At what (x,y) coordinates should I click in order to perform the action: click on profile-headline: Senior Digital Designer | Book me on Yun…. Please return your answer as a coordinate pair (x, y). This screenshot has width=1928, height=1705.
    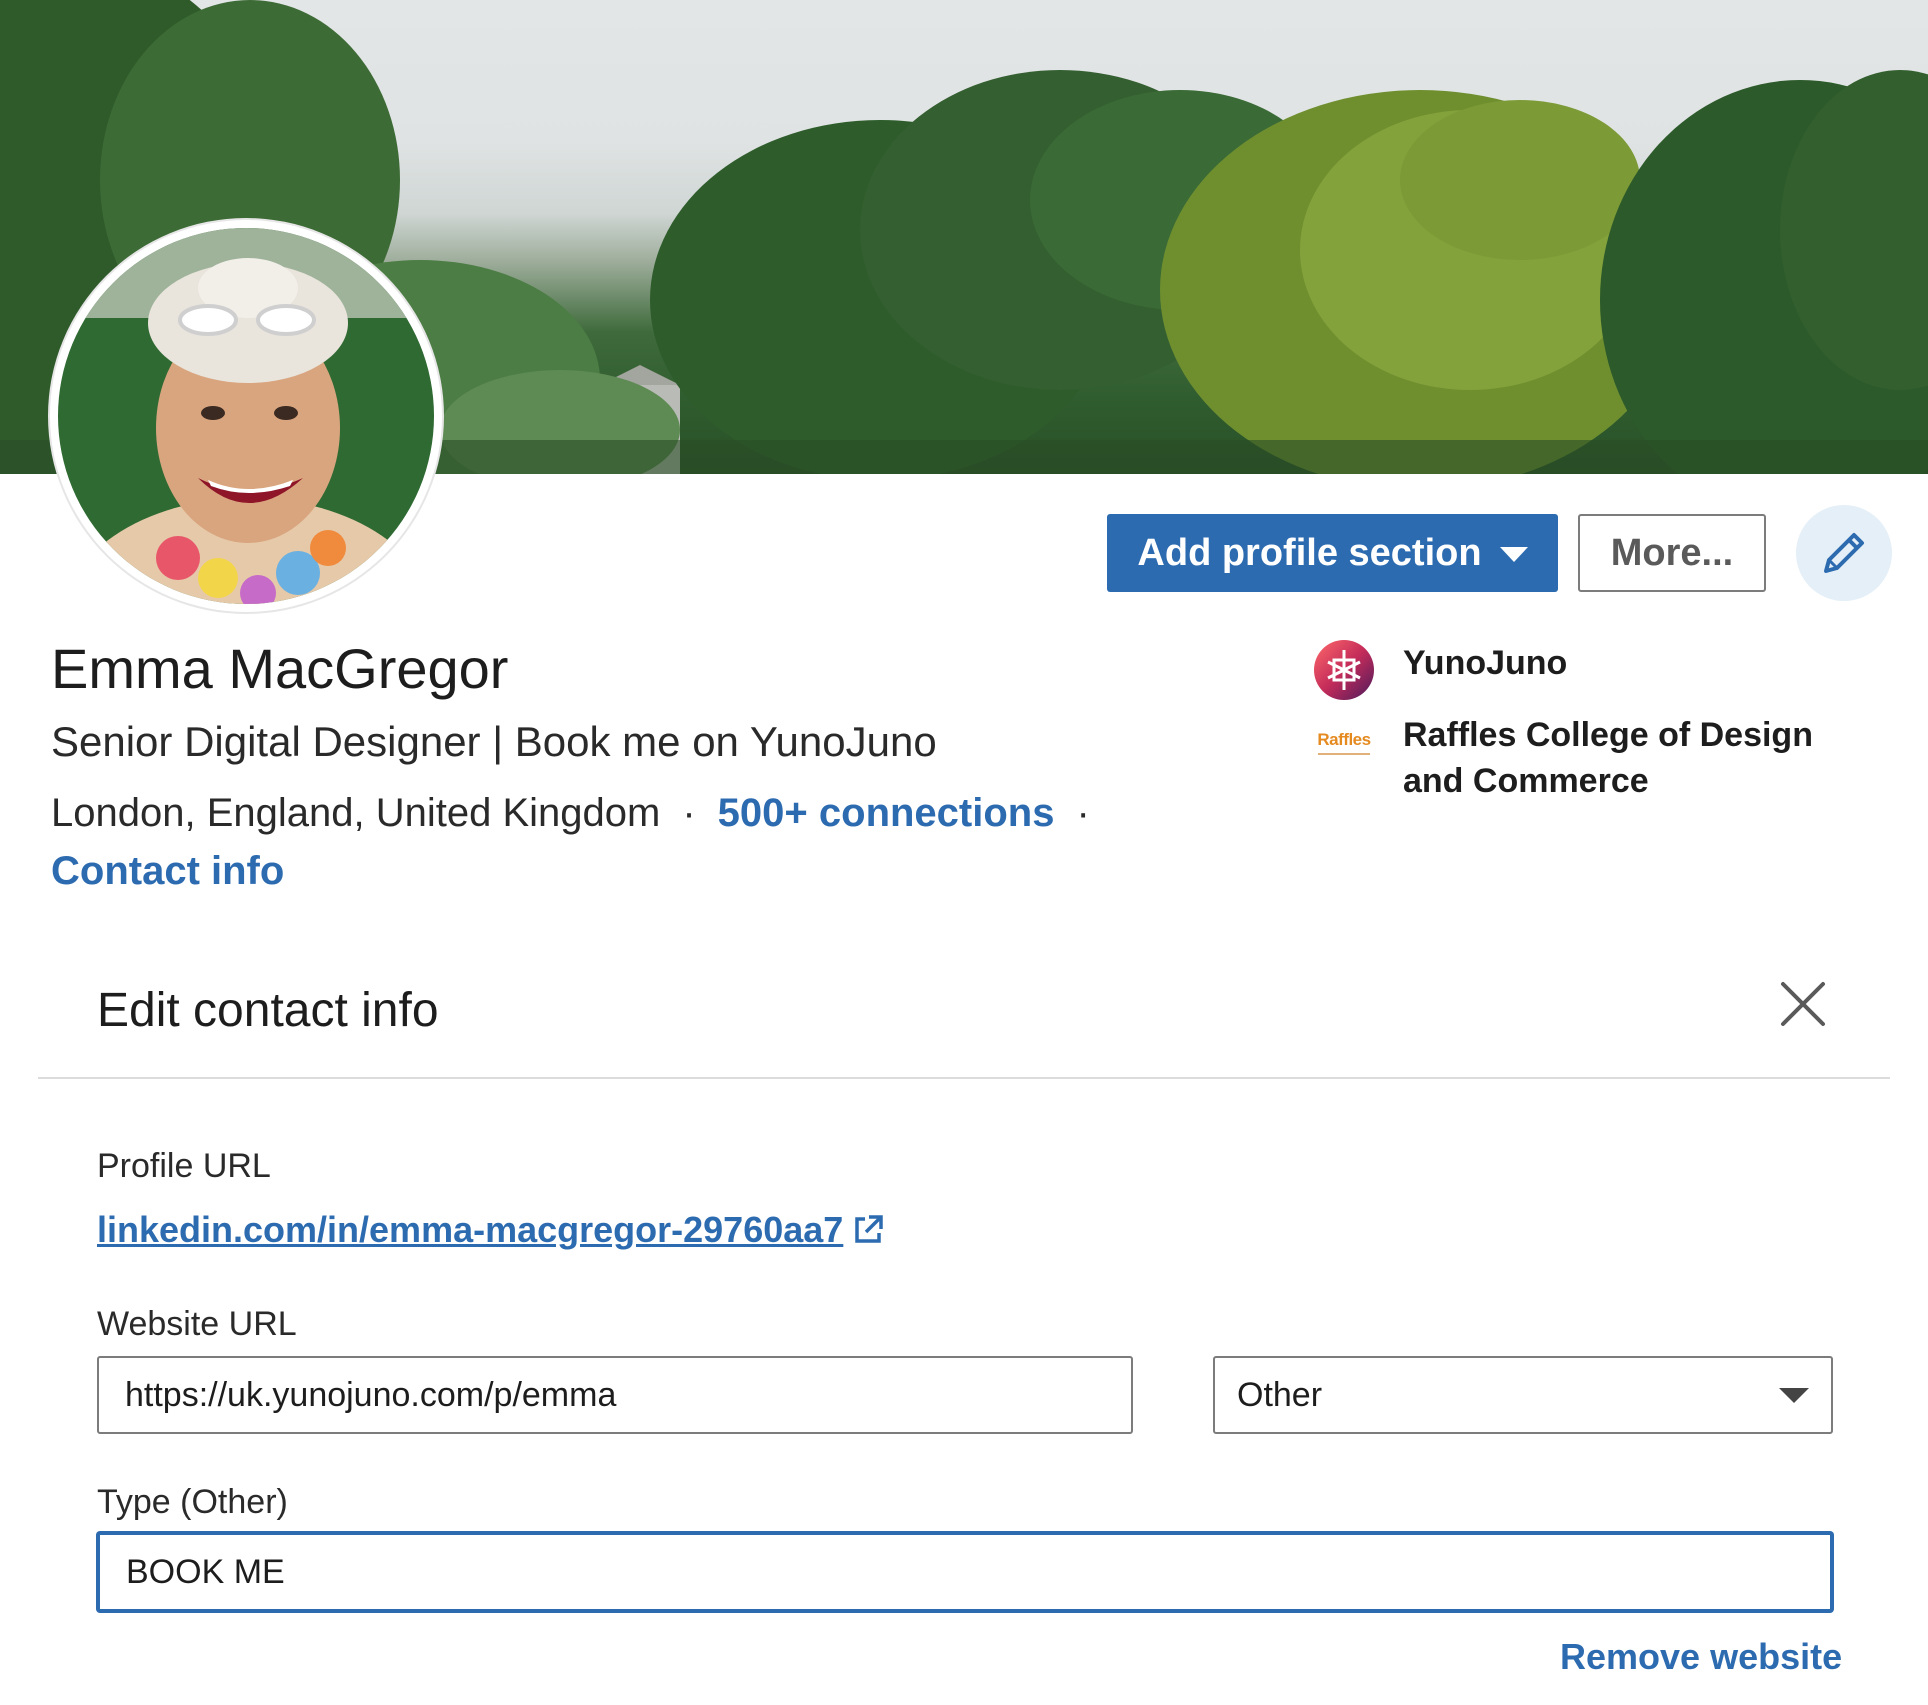
    Looking at the image, I should click on (494, 741).